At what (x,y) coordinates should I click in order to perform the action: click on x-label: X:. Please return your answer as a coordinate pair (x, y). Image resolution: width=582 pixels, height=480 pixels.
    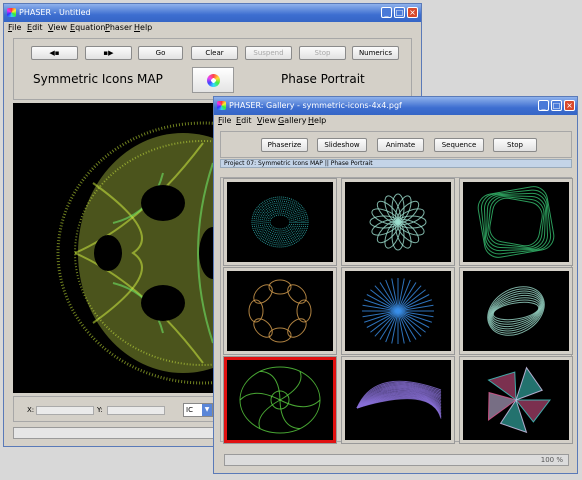
    Looking at the image, I should click on (31, 410).